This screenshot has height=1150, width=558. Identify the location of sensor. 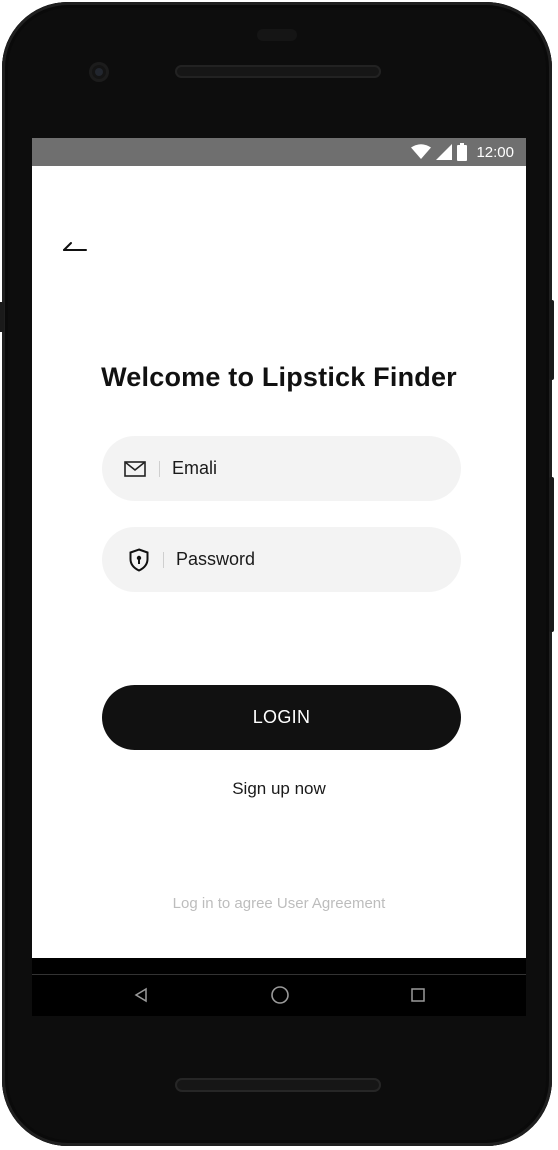
(277, 35).